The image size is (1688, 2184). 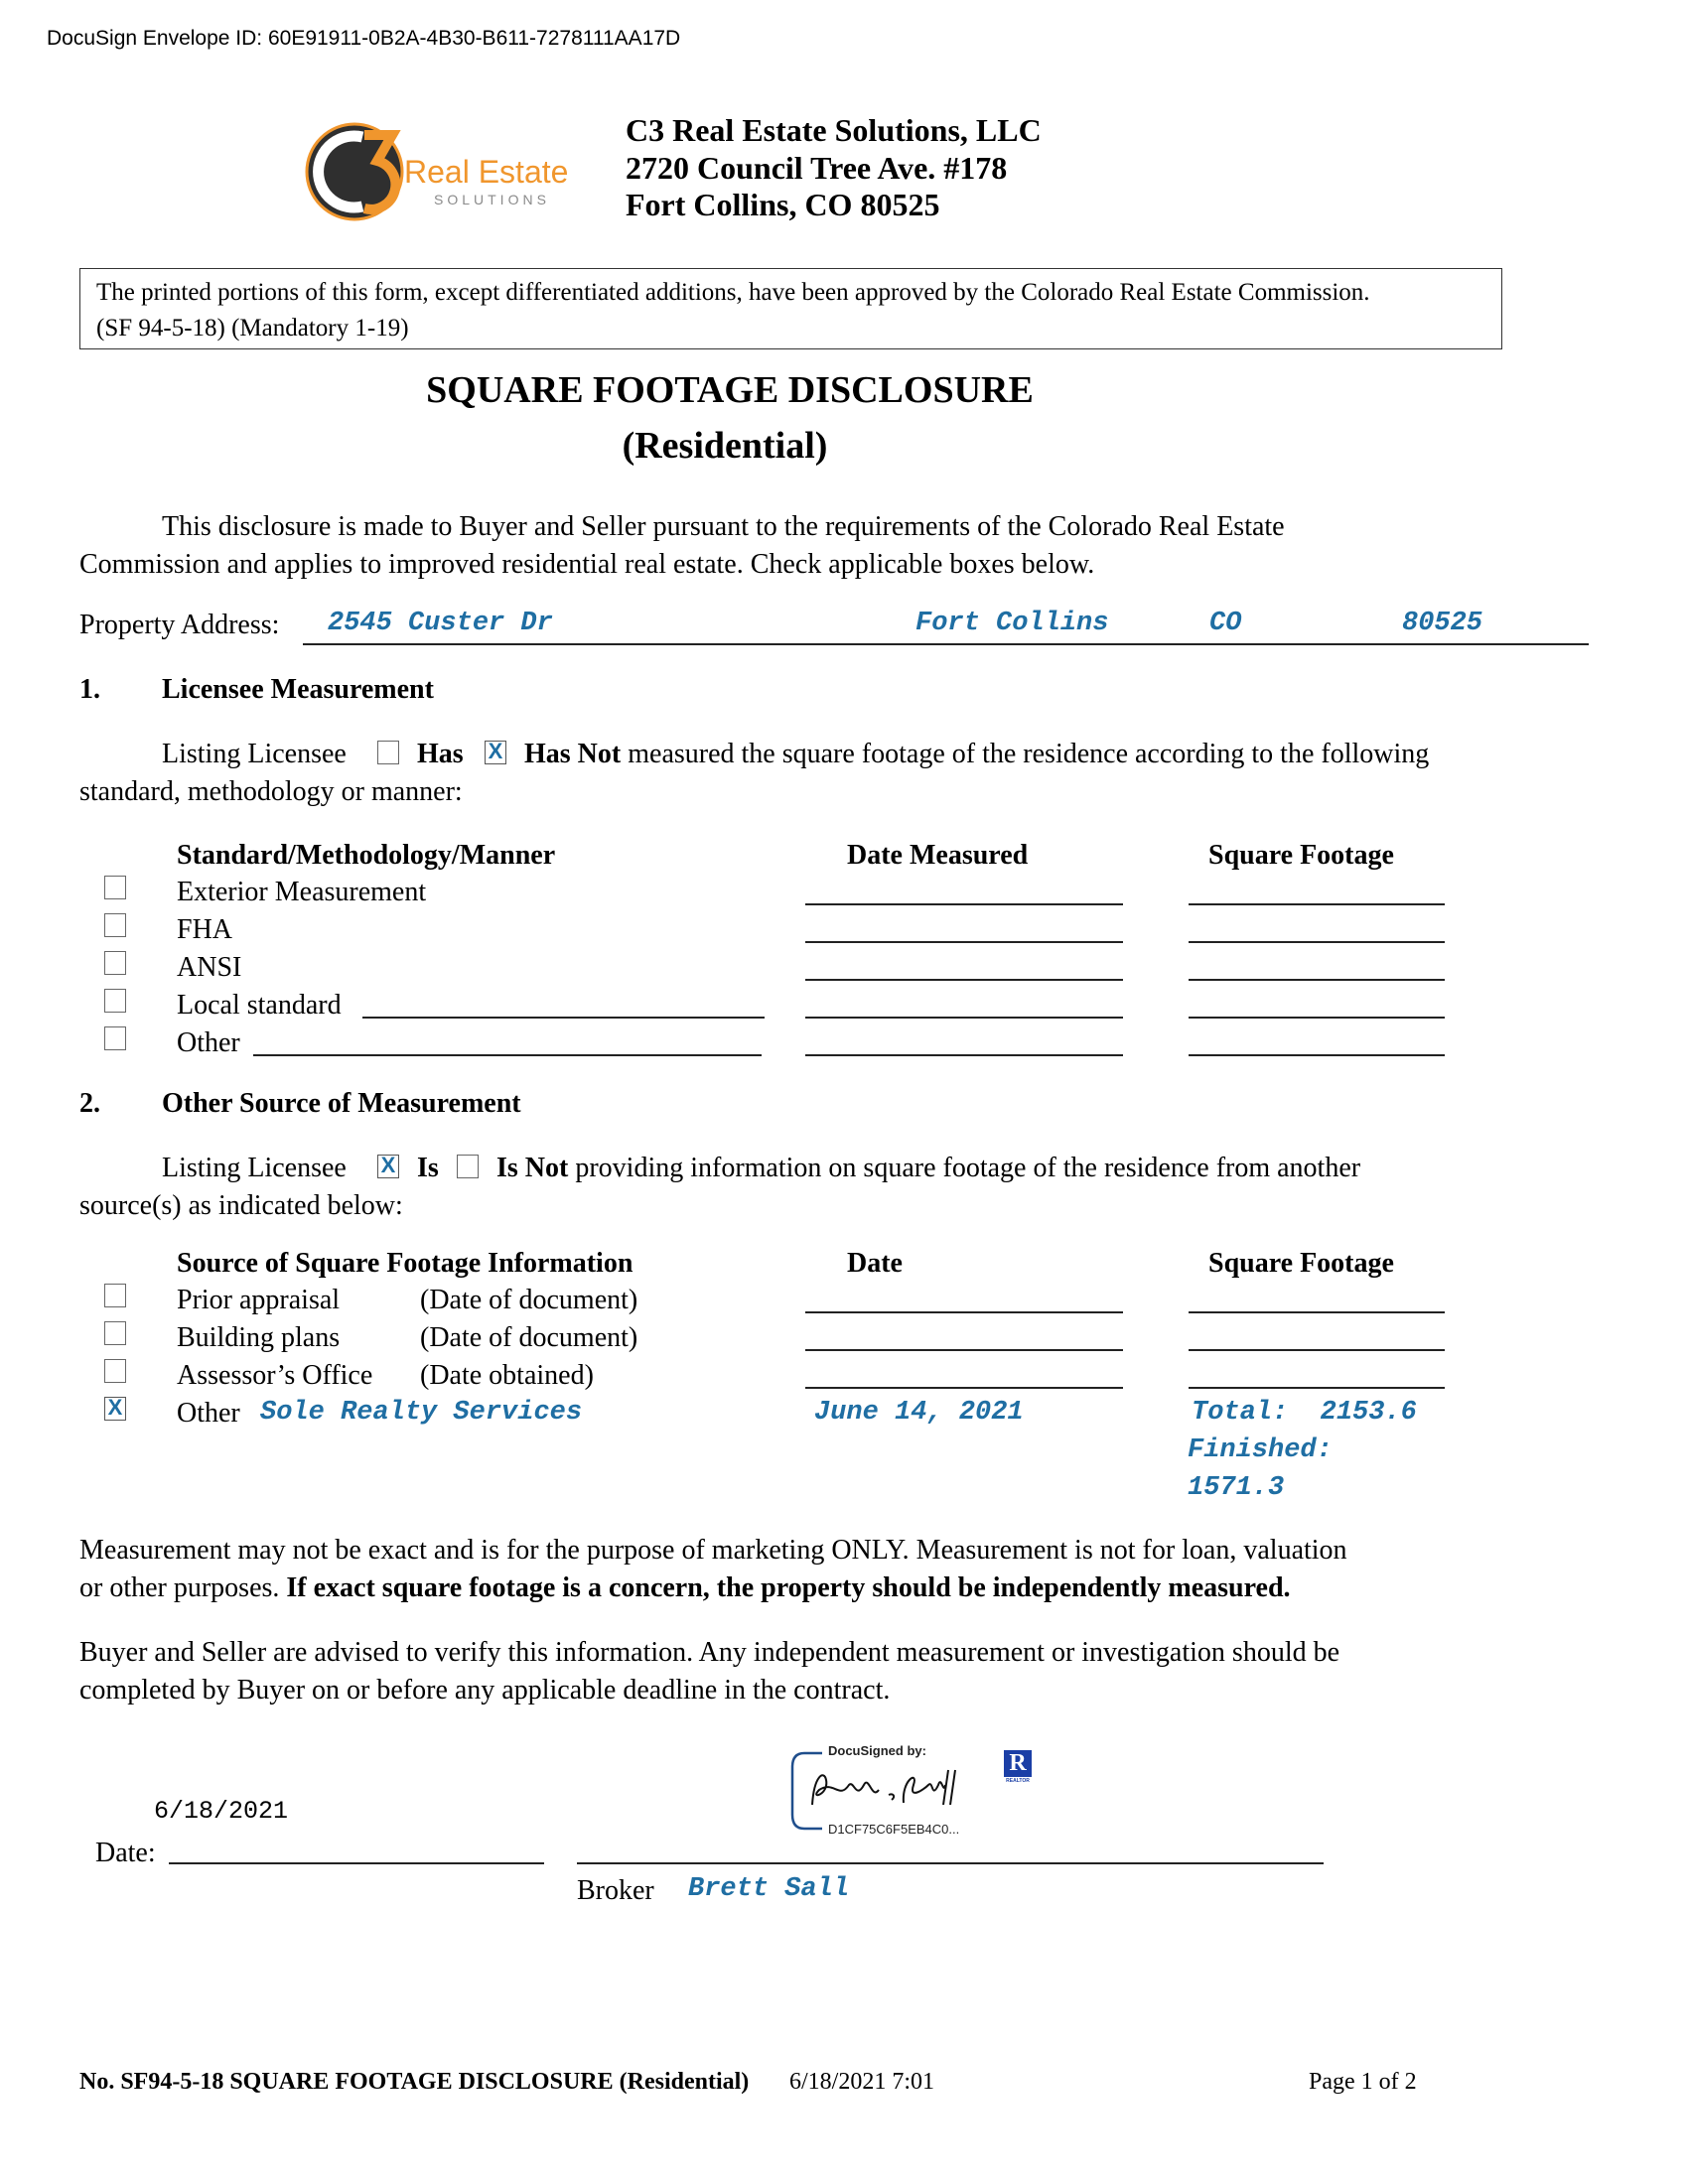 What do you see at coordinates (259, 1005) in the screenshot?
I see `method-label: Local standard` at bounding box center [259, 1005].